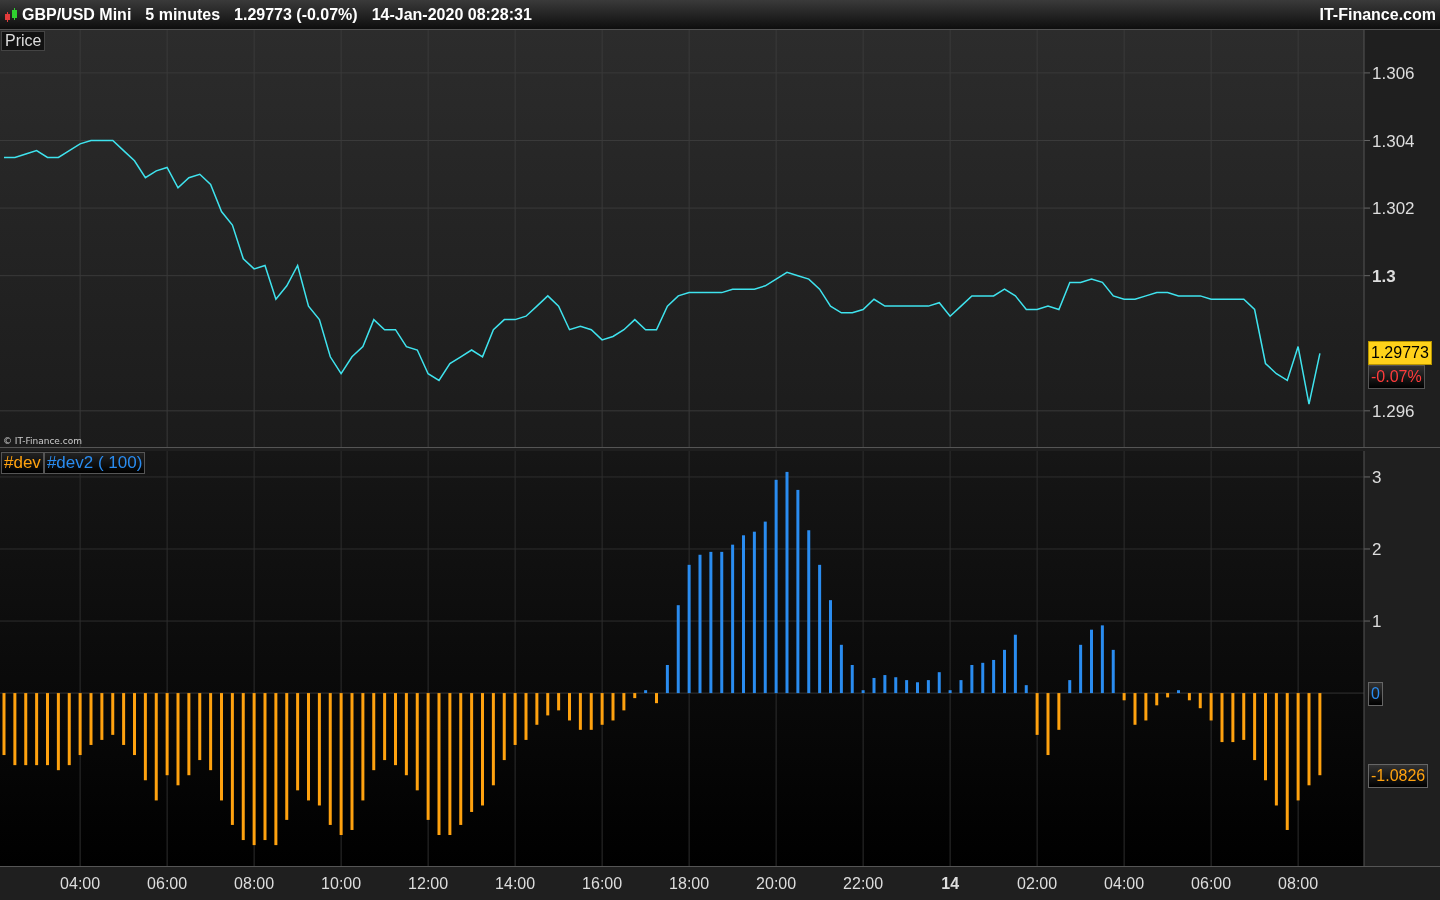 This screenshot has width=1440, height=900. What do you see at coordinates (1400, 353) in the screenshot?
I see `last-price-badge: 1.29773` at bounding box center [1400, 353].